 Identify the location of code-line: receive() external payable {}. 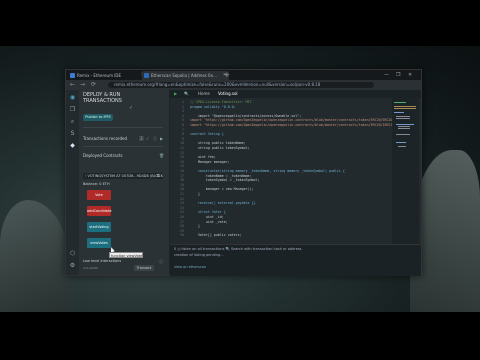
(223, 203).